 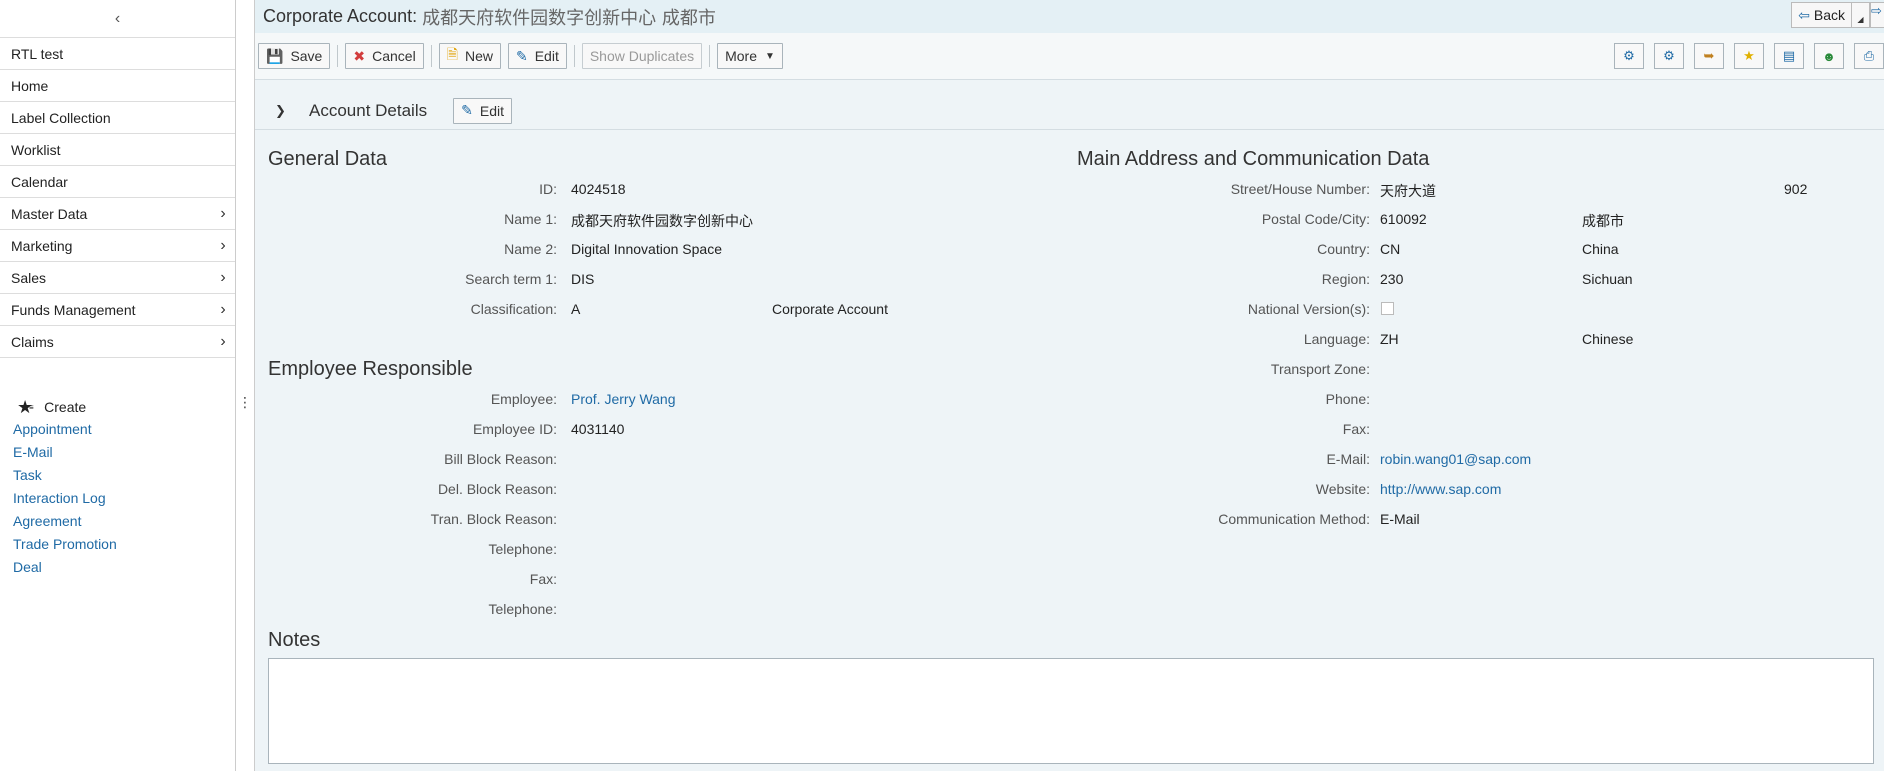 What do you see at coordinates (117, 150) in the screenshot?
I see `sidebar-item-worklist: Worklist` at bounding box center [117, 150].